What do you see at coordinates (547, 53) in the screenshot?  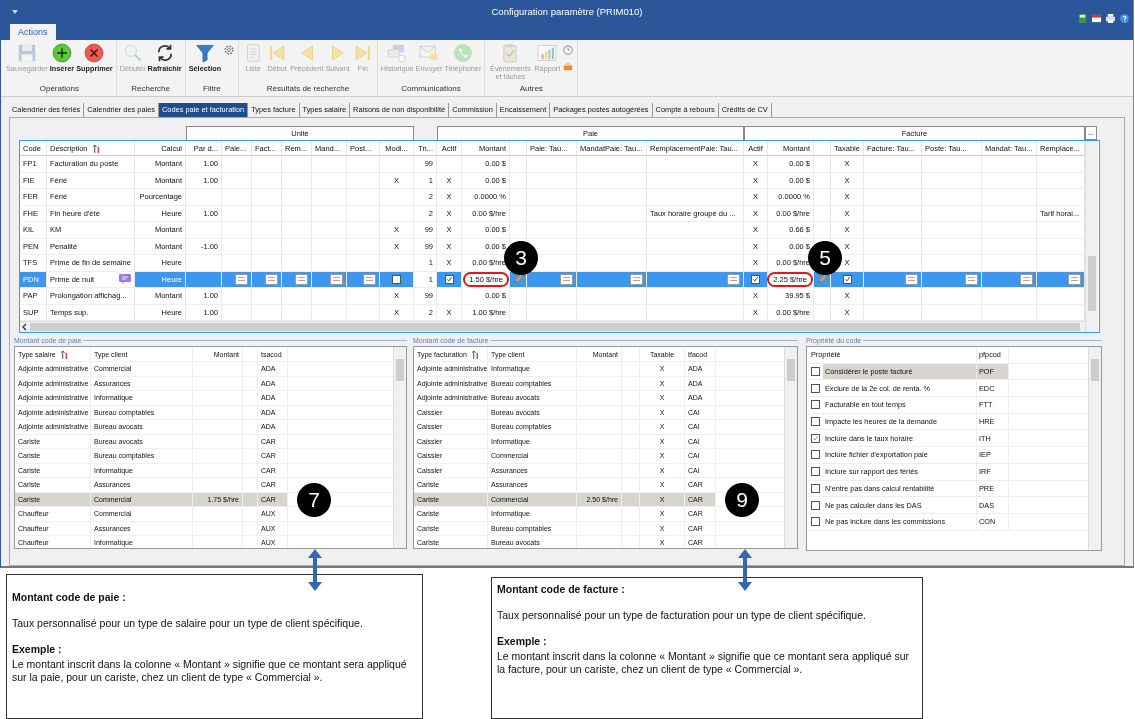 I see `bar-chart-icon` at bounding box center [547, 53].